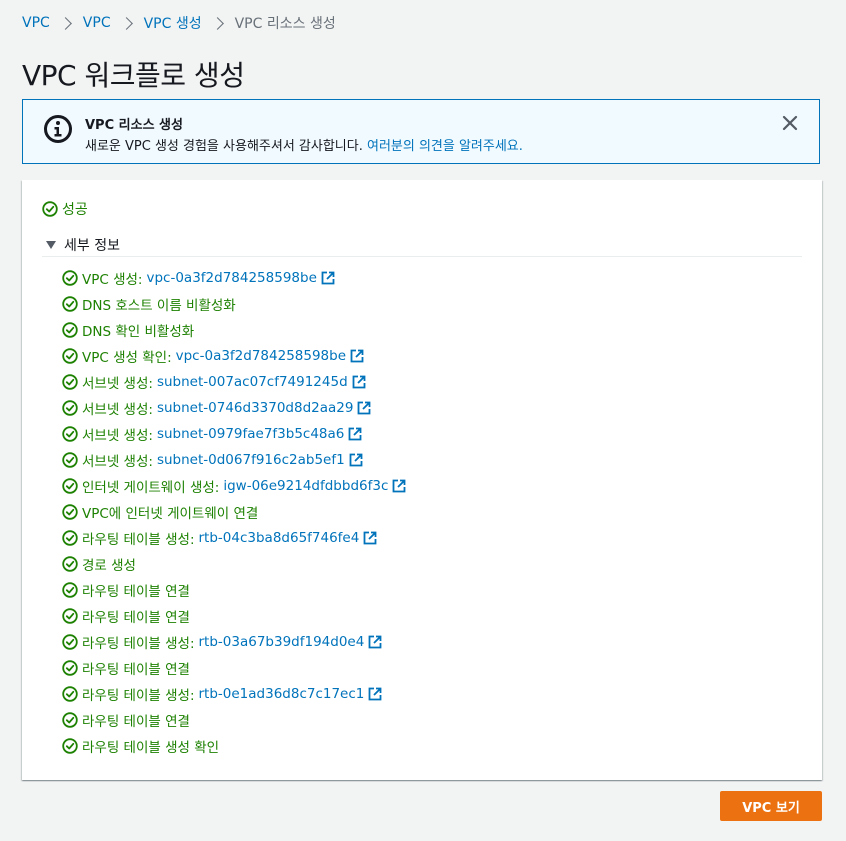  What do you see at coordinates (226, 146) in the screenshot?
I see `flash-message-text: 새로운 VPC 생성 경험을 사용해주셔서 감사합니다.` at bounding box center [226, 146].